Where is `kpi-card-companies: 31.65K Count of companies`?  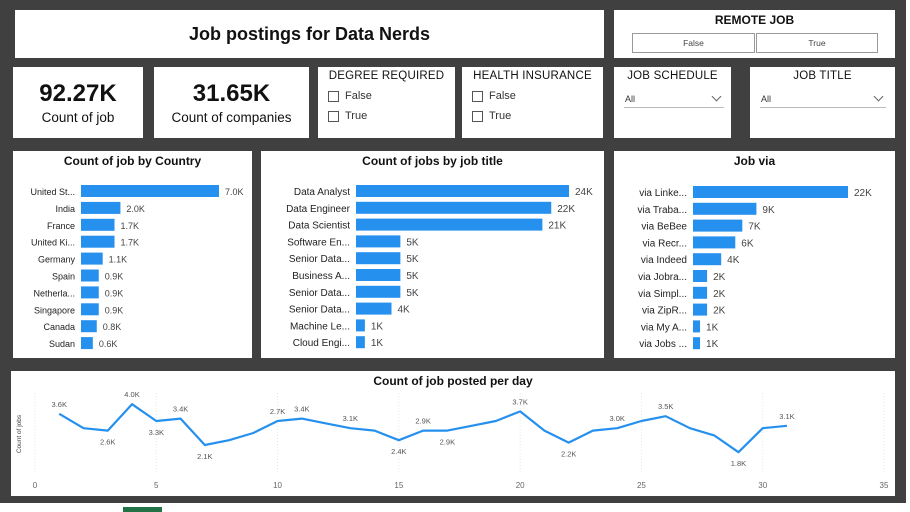
kpi-card-companies: 31.65K Count of companies is located at coordinates (231, 102).